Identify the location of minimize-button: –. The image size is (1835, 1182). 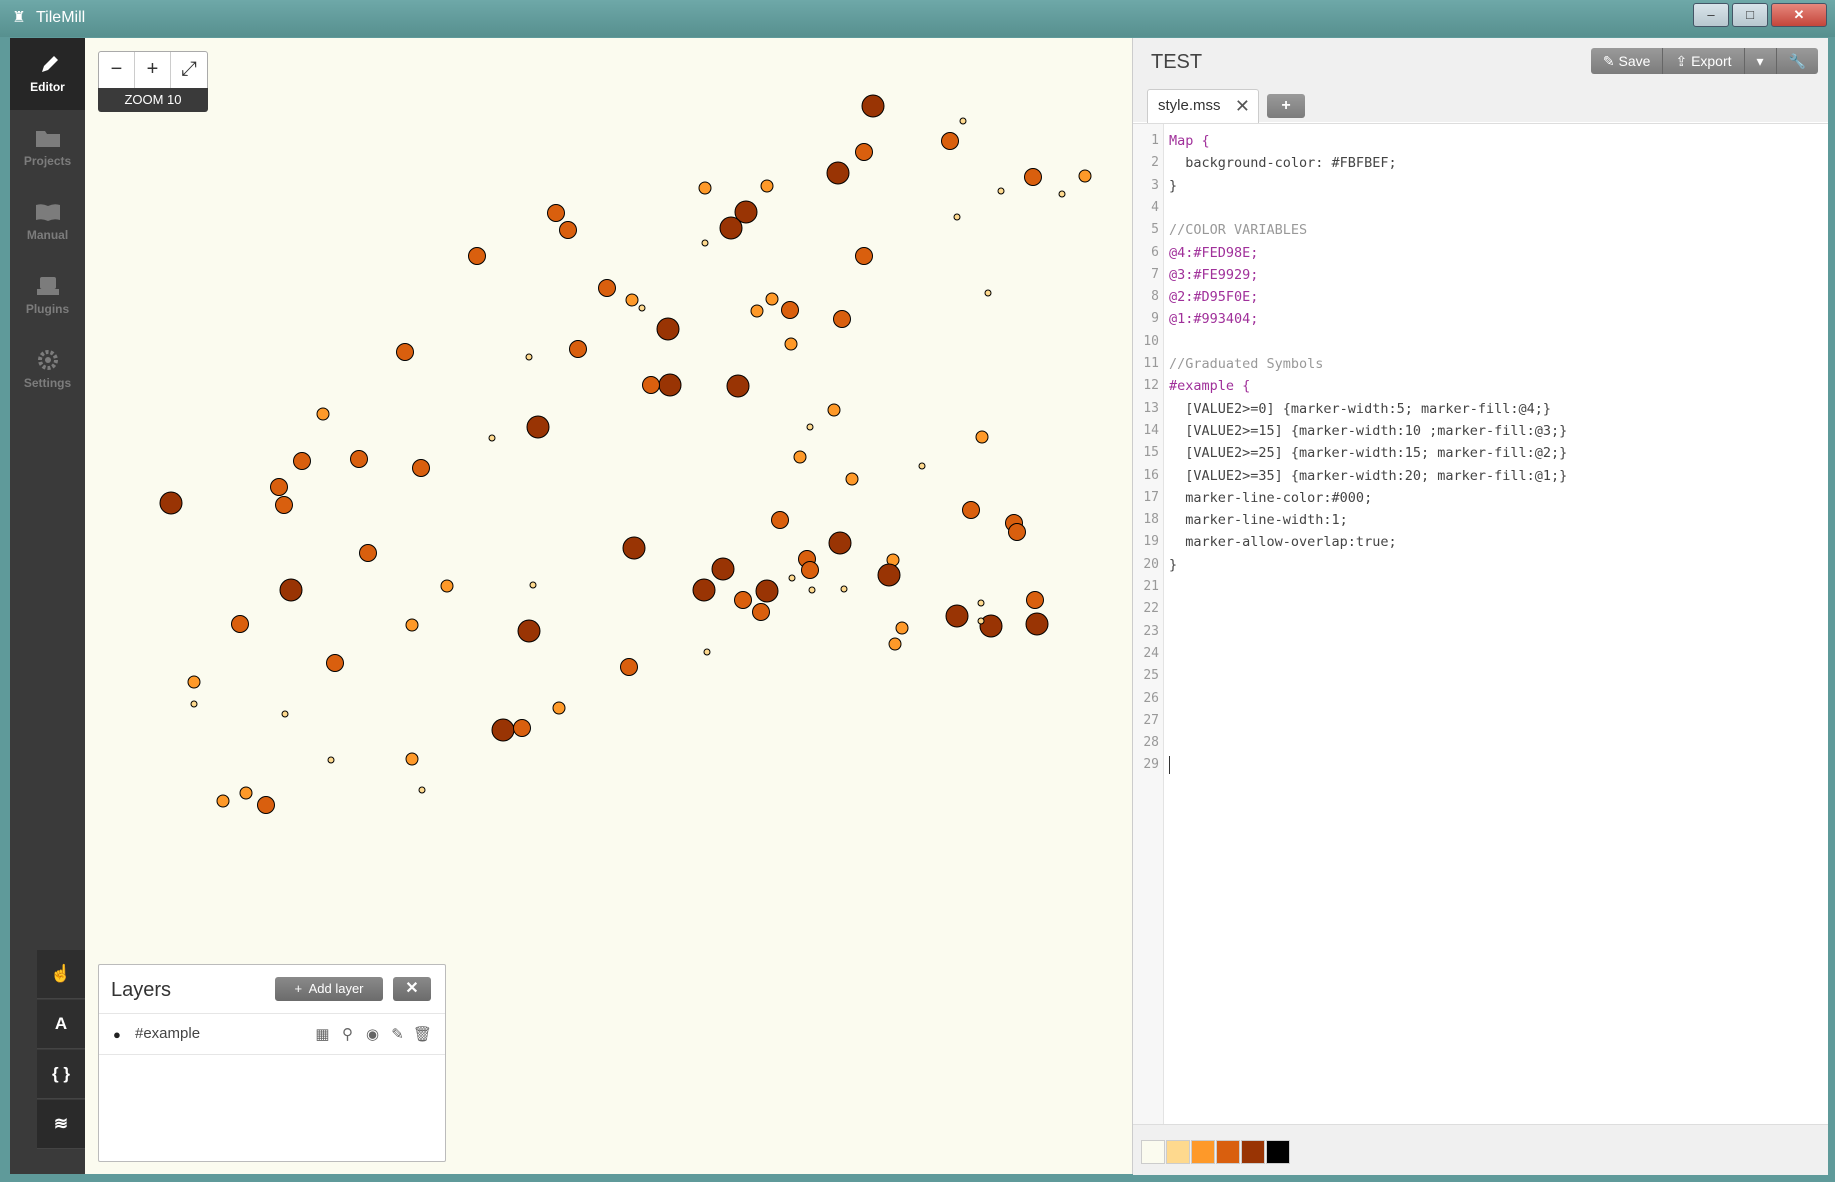
(1711, 15).